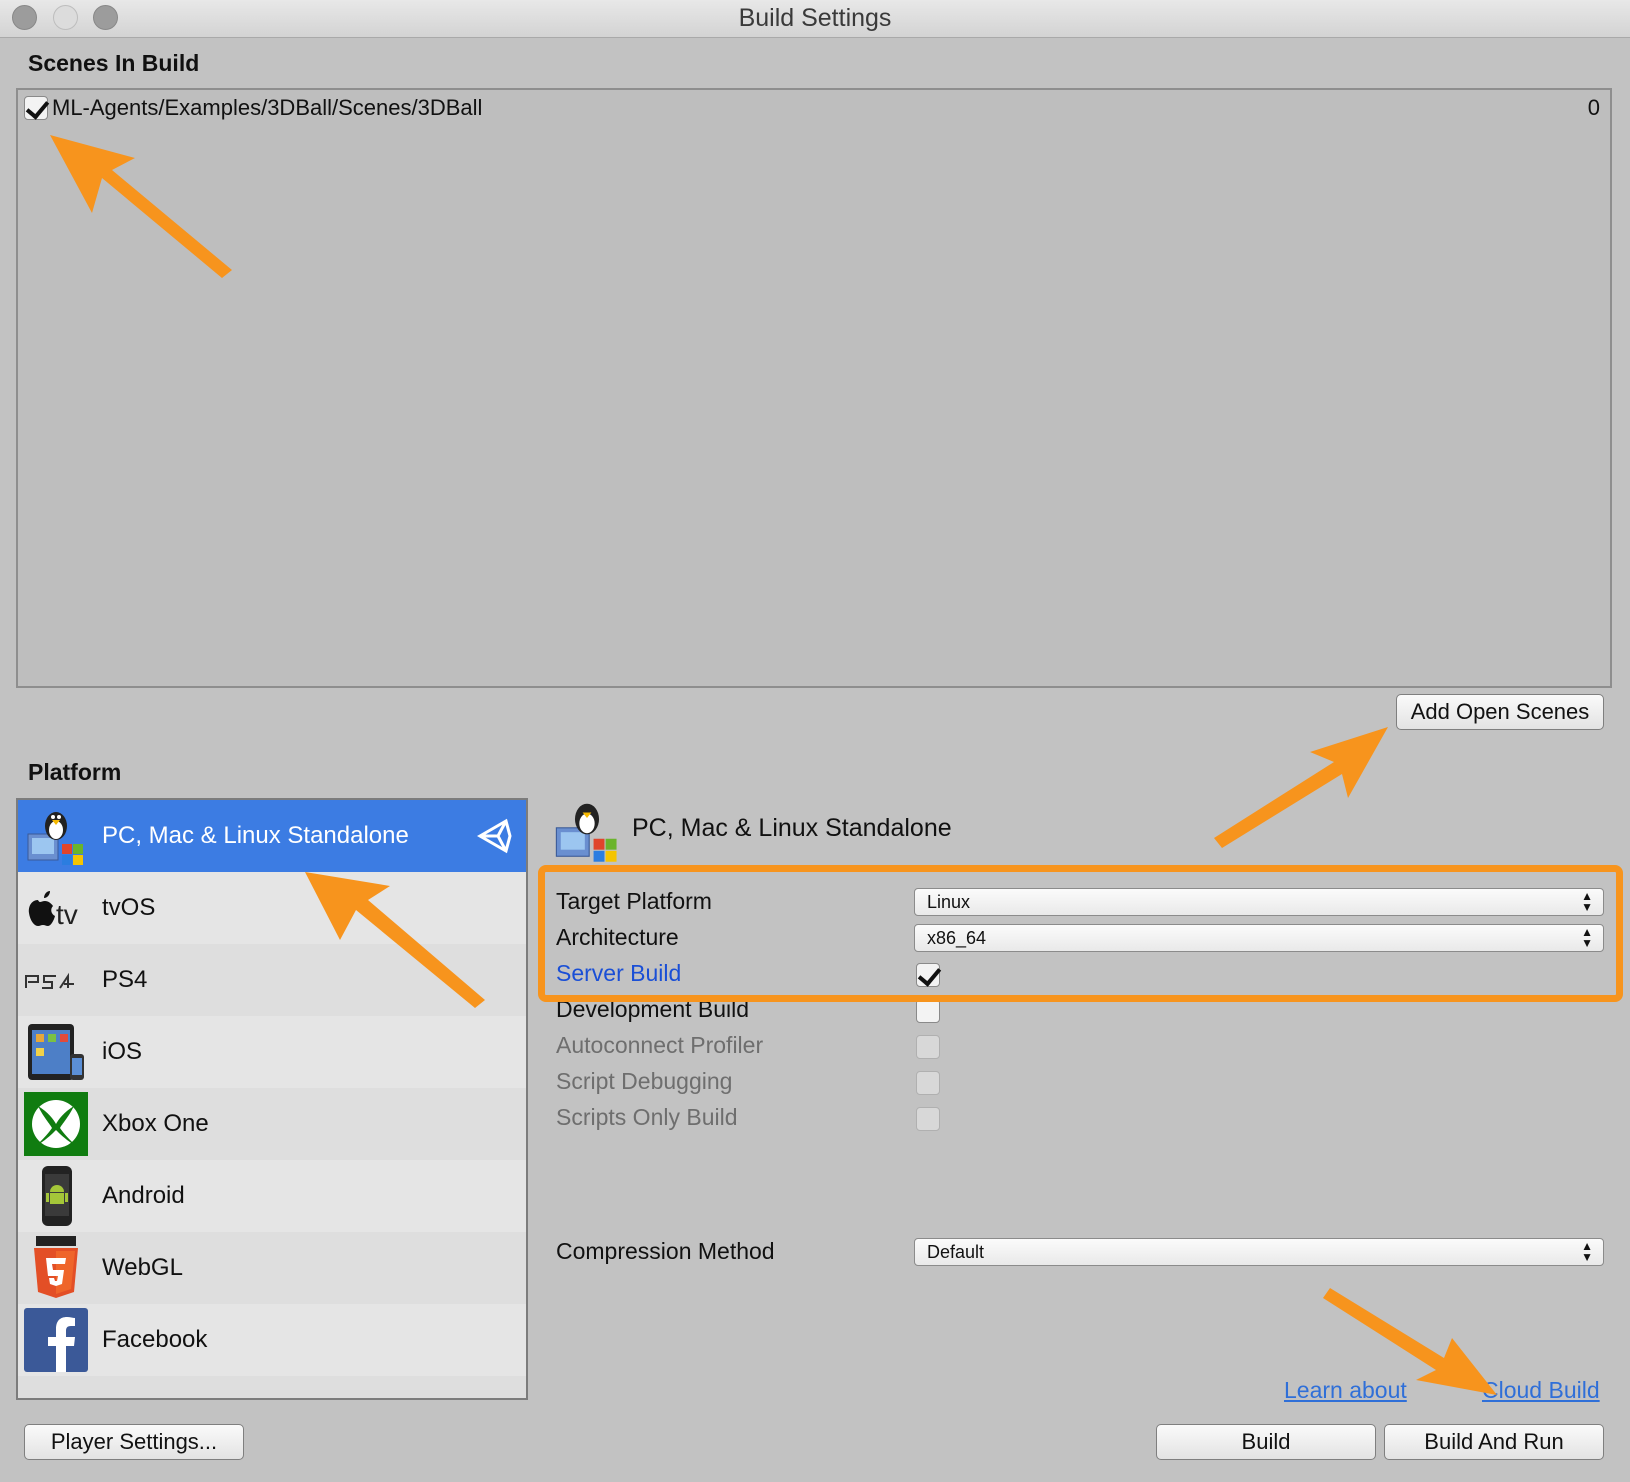 The width and height of the screenshot is (1630, 1482). I want to click on title-bar: Build Settings, so click(815, 19).